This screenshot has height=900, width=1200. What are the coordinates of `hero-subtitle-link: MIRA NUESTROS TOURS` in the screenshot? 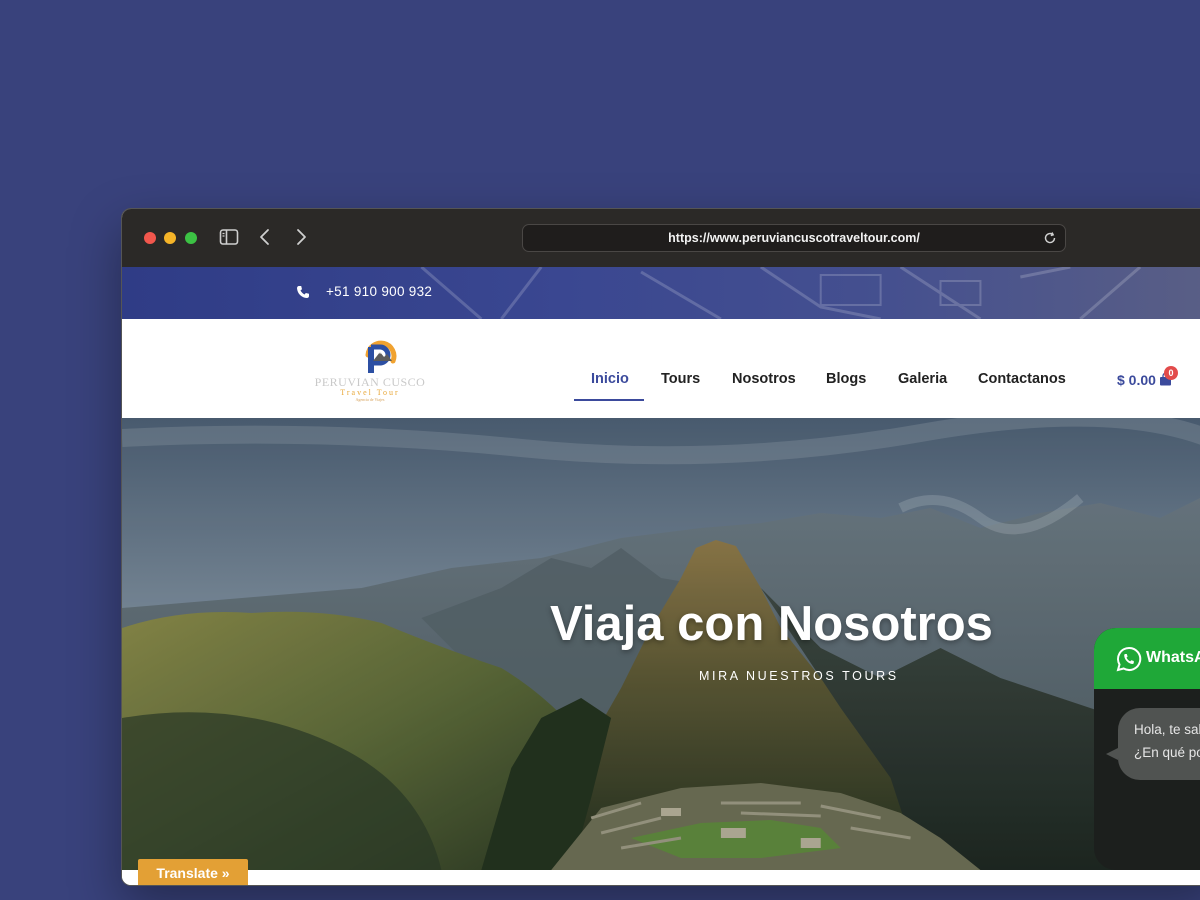 It's located at (799, 676).